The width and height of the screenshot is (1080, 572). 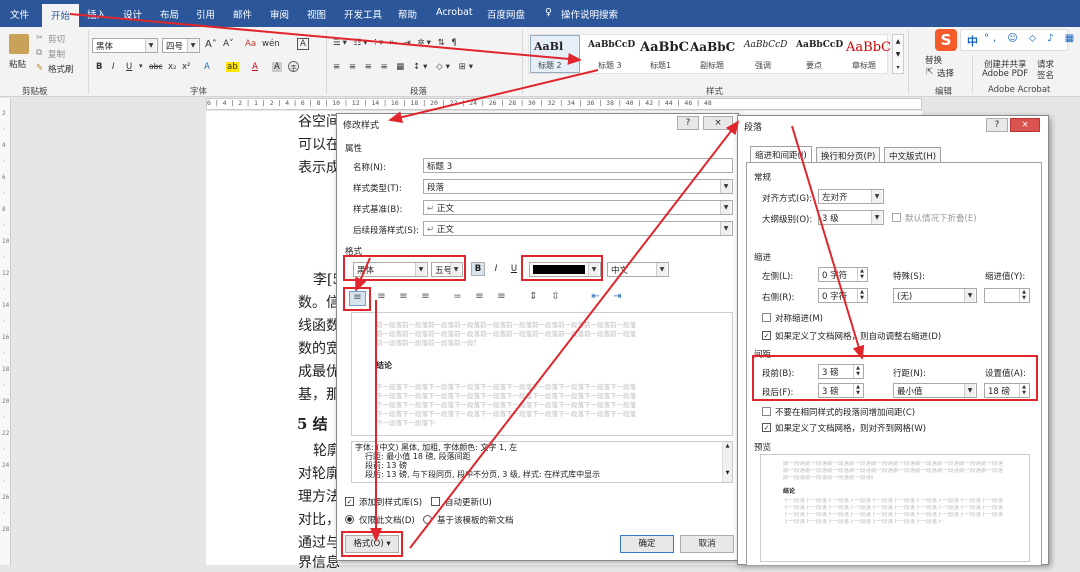 What do you see at coordinates (913, 154) in the screenshot?
I see `tab-asian-typography: 中文版式(H)` at bounding box center [913, 154].